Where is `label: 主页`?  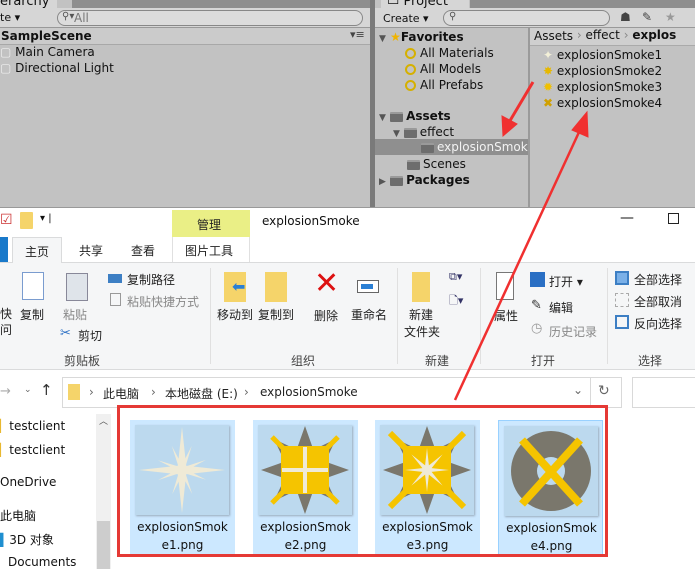
label: 主页 is located at coordinates (37, 252).